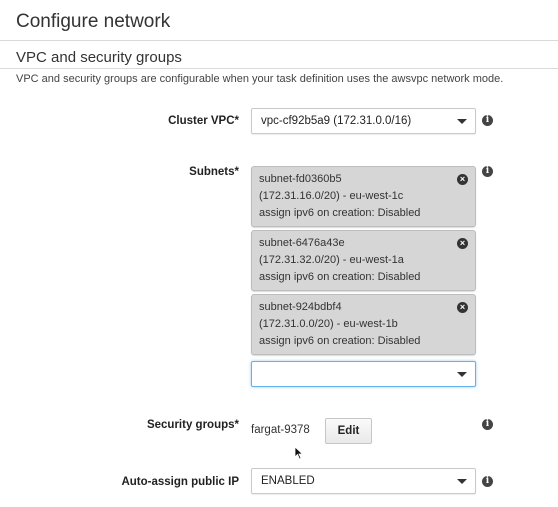  I want to click on auto-assign-ip-value: ENABLED, so click(288, 481).